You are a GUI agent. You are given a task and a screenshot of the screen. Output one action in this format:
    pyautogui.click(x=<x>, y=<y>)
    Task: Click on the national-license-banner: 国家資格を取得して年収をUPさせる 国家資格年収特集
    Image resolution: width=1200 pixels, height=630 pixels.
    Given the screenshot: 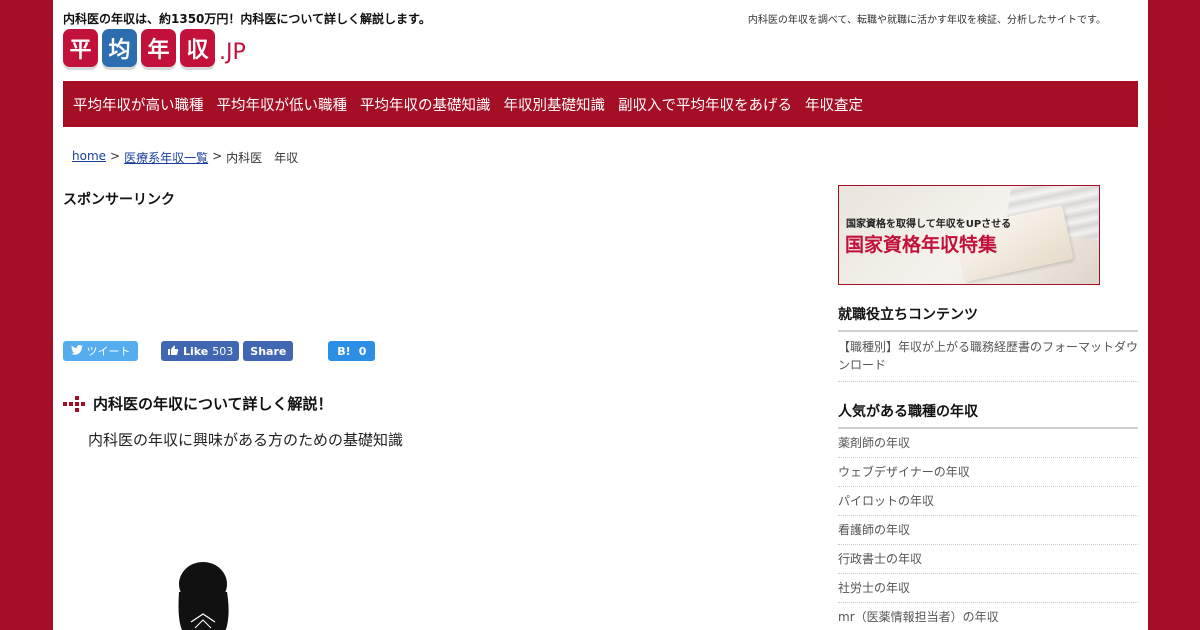 What is the action you would take?
    pyautogui.click(x=969, y=235)
    